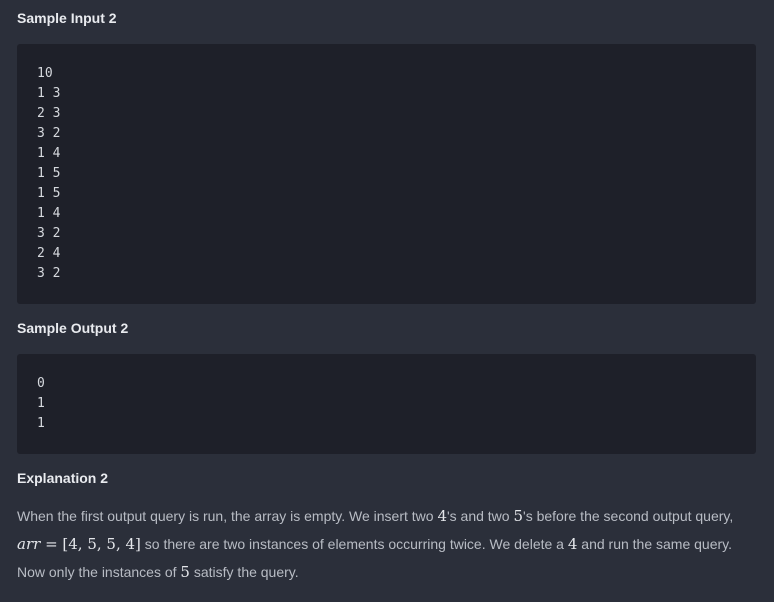 This screenshot has height=602, width=774. What do you see at coordinates (73, 328) in the screenshot?
I see `sample-output-heading: Sample Output 2` at bounding box center [73, 328].